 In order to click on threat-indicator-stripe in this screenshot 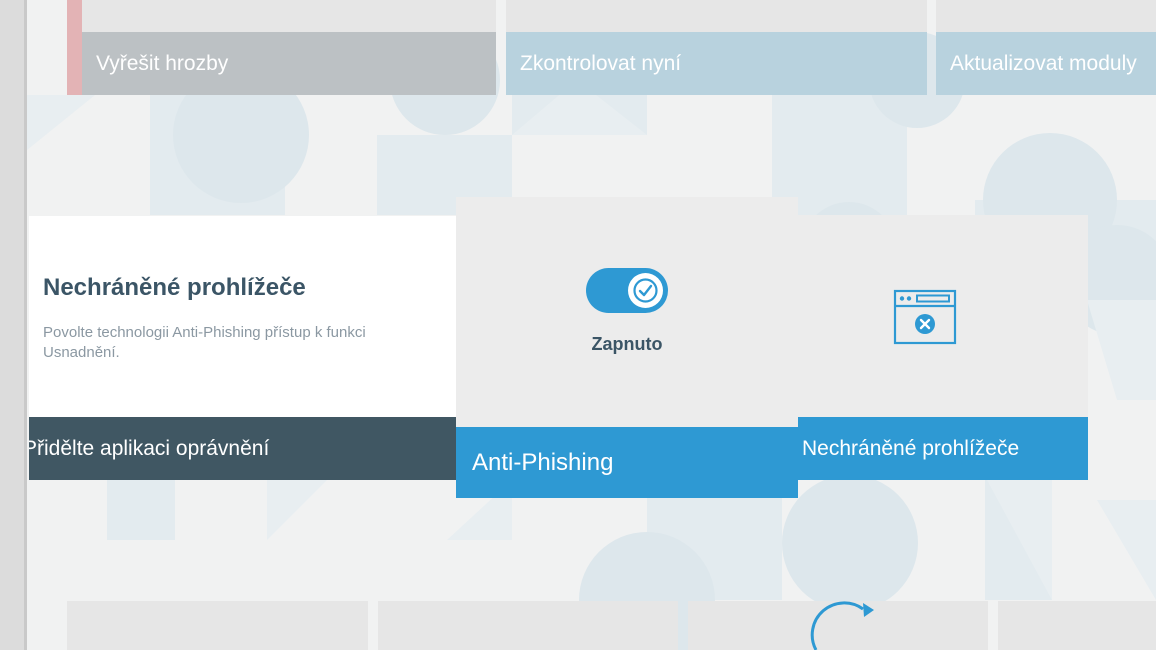, I will do `click(74, 47)`.